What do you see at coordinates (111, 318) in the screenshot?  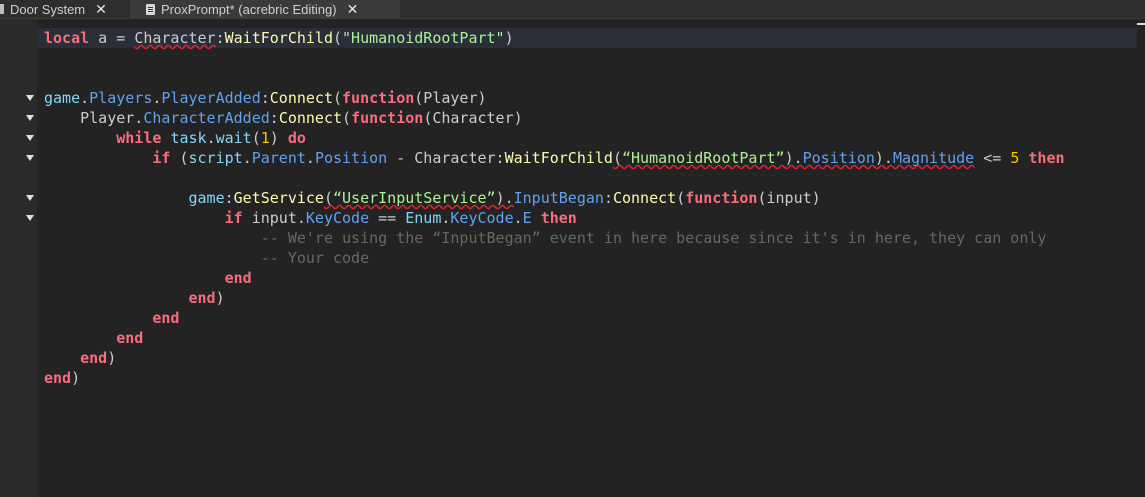 I see `code-line-15: end` at bounding box center [111, 318].